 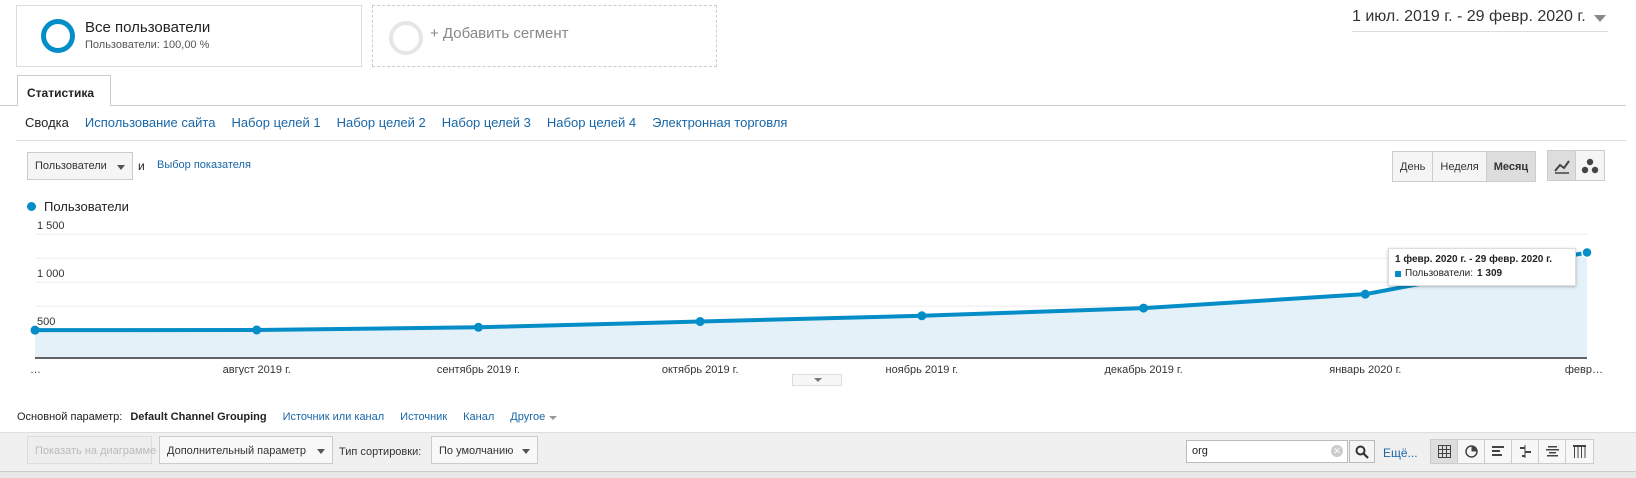 I want to click on legend-label: Пользователи, so click(x=86, y=206).